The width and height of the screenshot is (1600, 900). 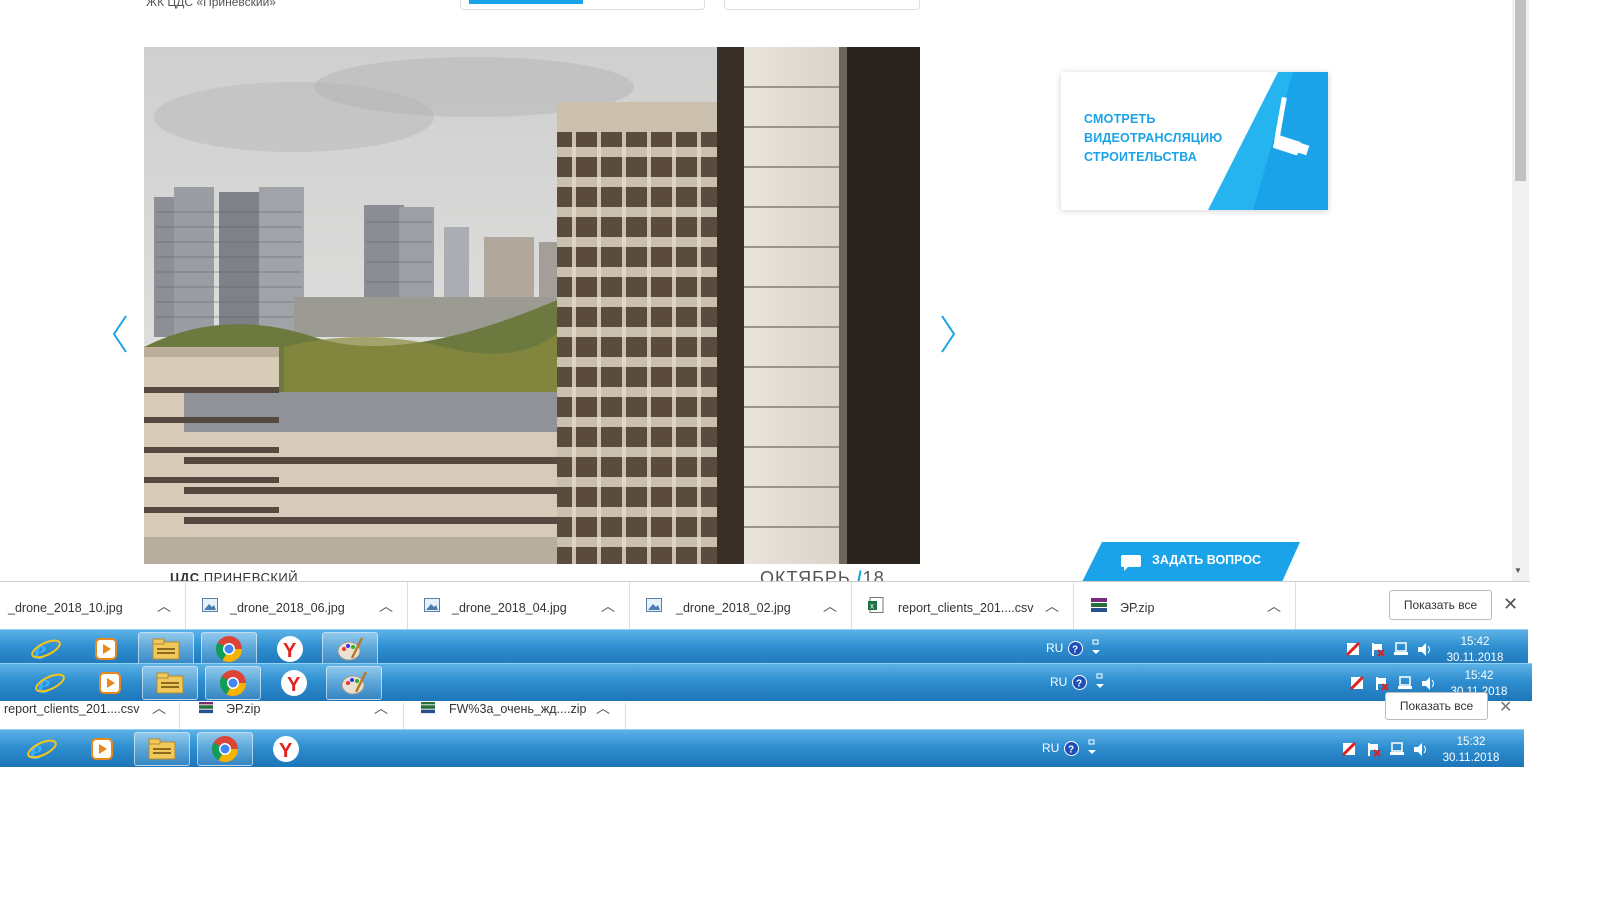 I want to click on chat-bubble-icon, so click(x=1131, y=563).